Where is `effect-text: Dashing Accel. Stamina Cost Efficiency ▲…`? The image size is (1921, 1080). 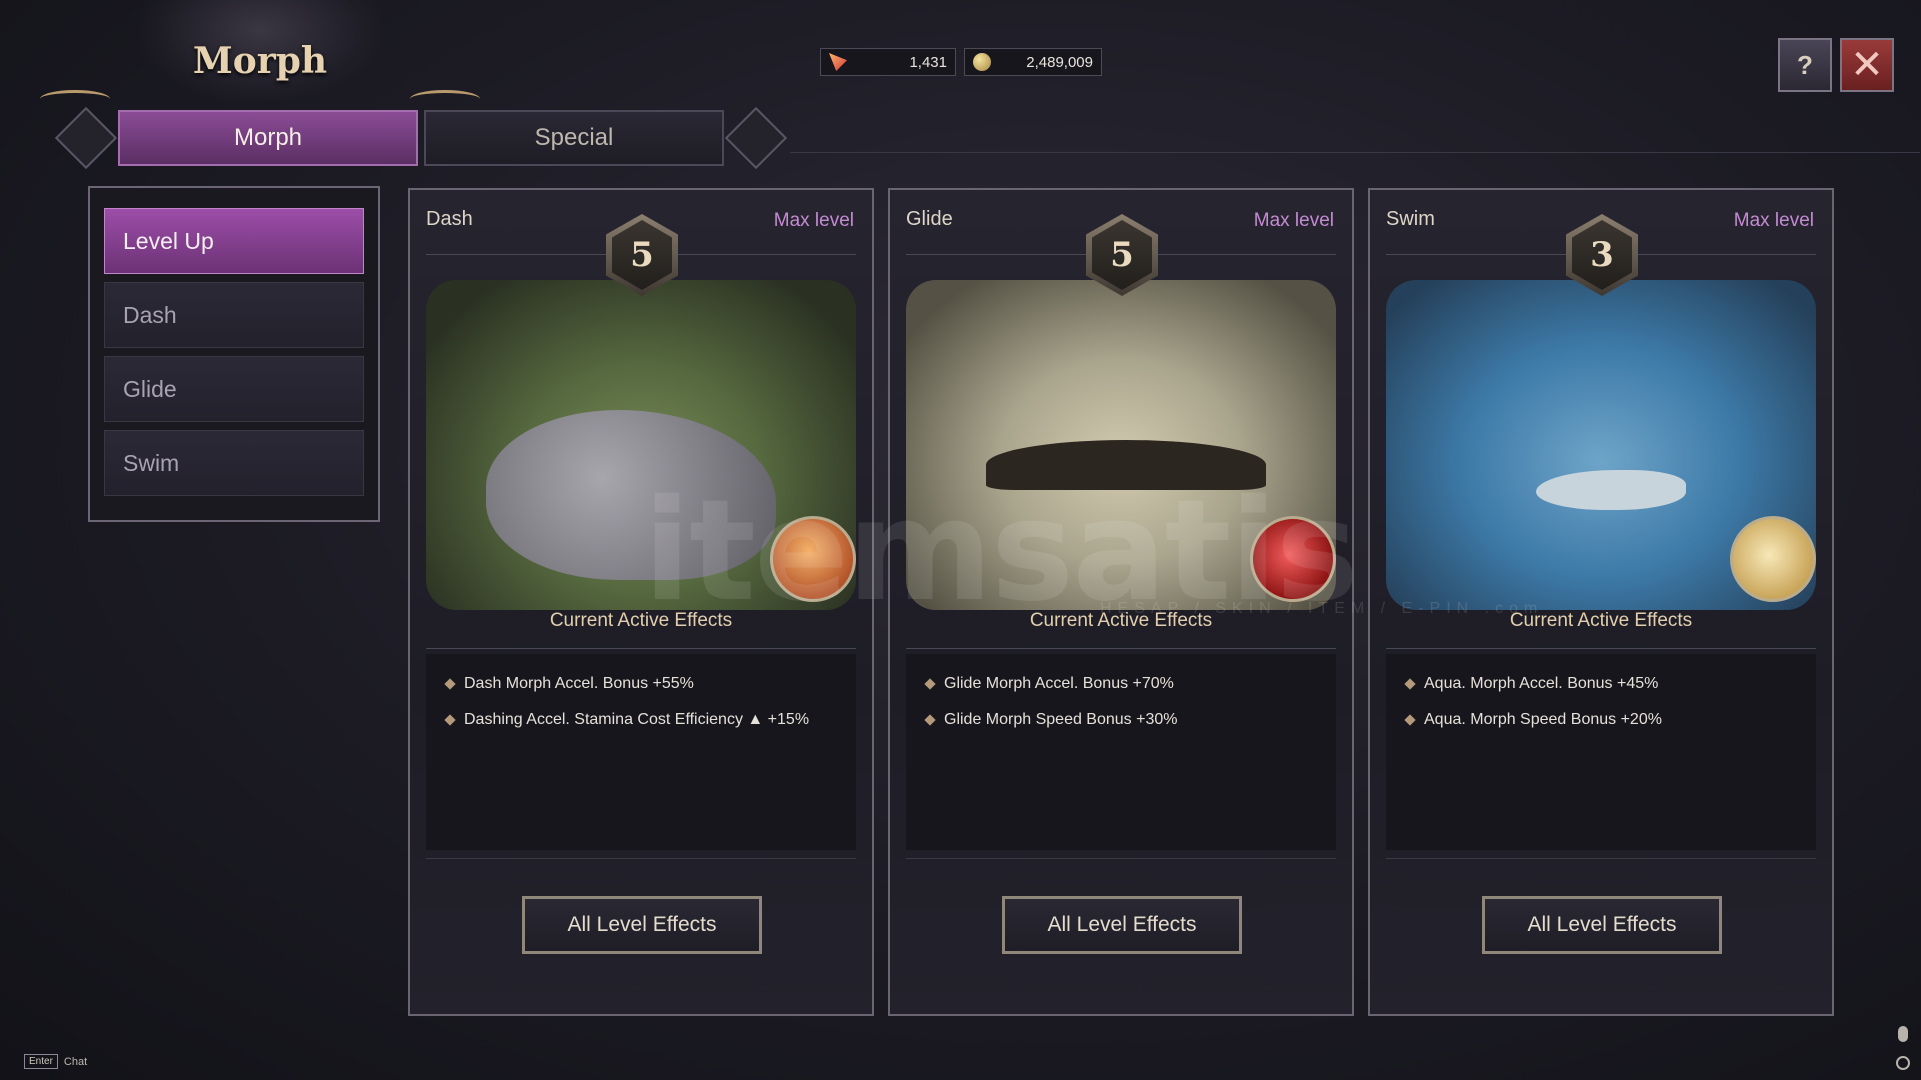 effect-text: Dashing Accel. Stamina Cost Efficiency ▲… is located at coordinates (637, 719).